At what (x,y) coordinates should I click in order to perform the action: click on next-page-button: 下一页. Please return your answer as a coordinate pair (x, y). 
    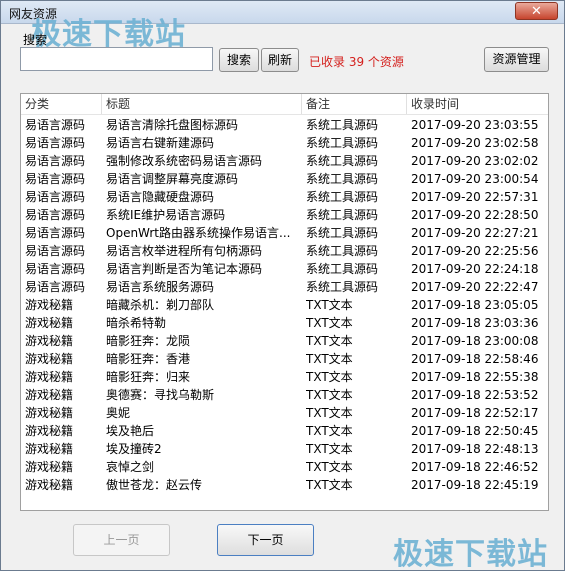
    Looking at the image, I should click on (265, 540).